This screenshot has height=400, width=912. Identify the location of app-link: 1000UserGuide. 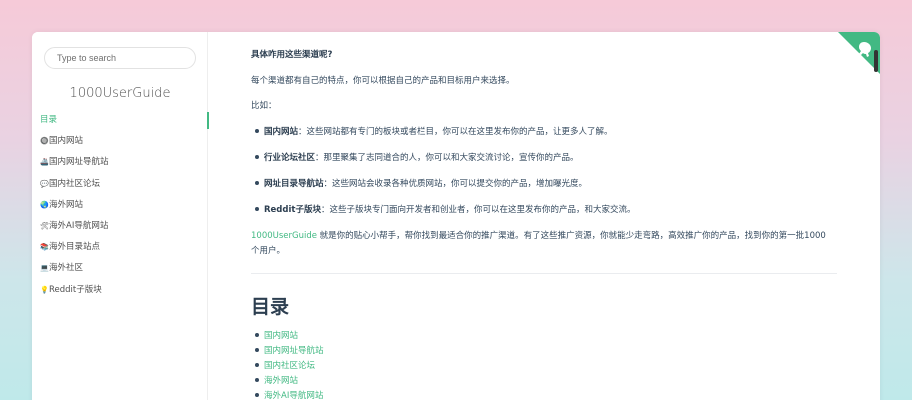
(284, 236).